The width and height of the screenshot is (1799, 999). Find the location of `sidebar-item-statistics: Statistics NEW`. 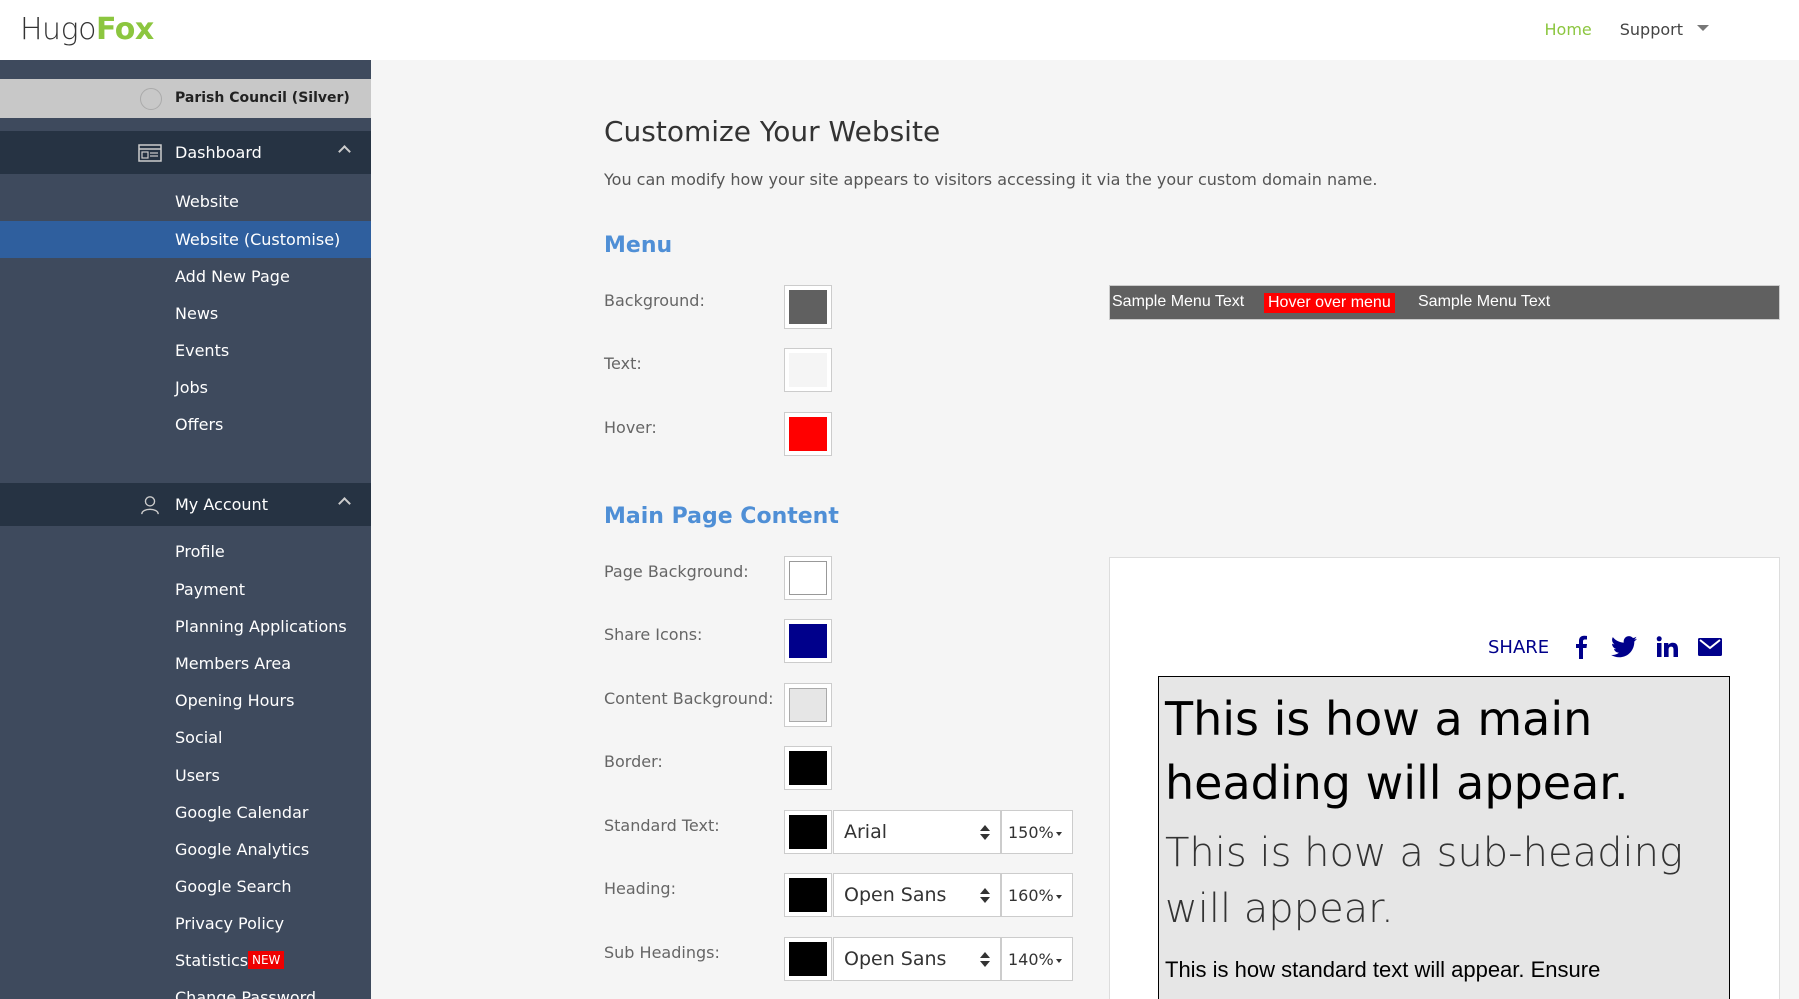

sidebar-item-statistics: Statistics NEW is located at coordinates (185, 960).